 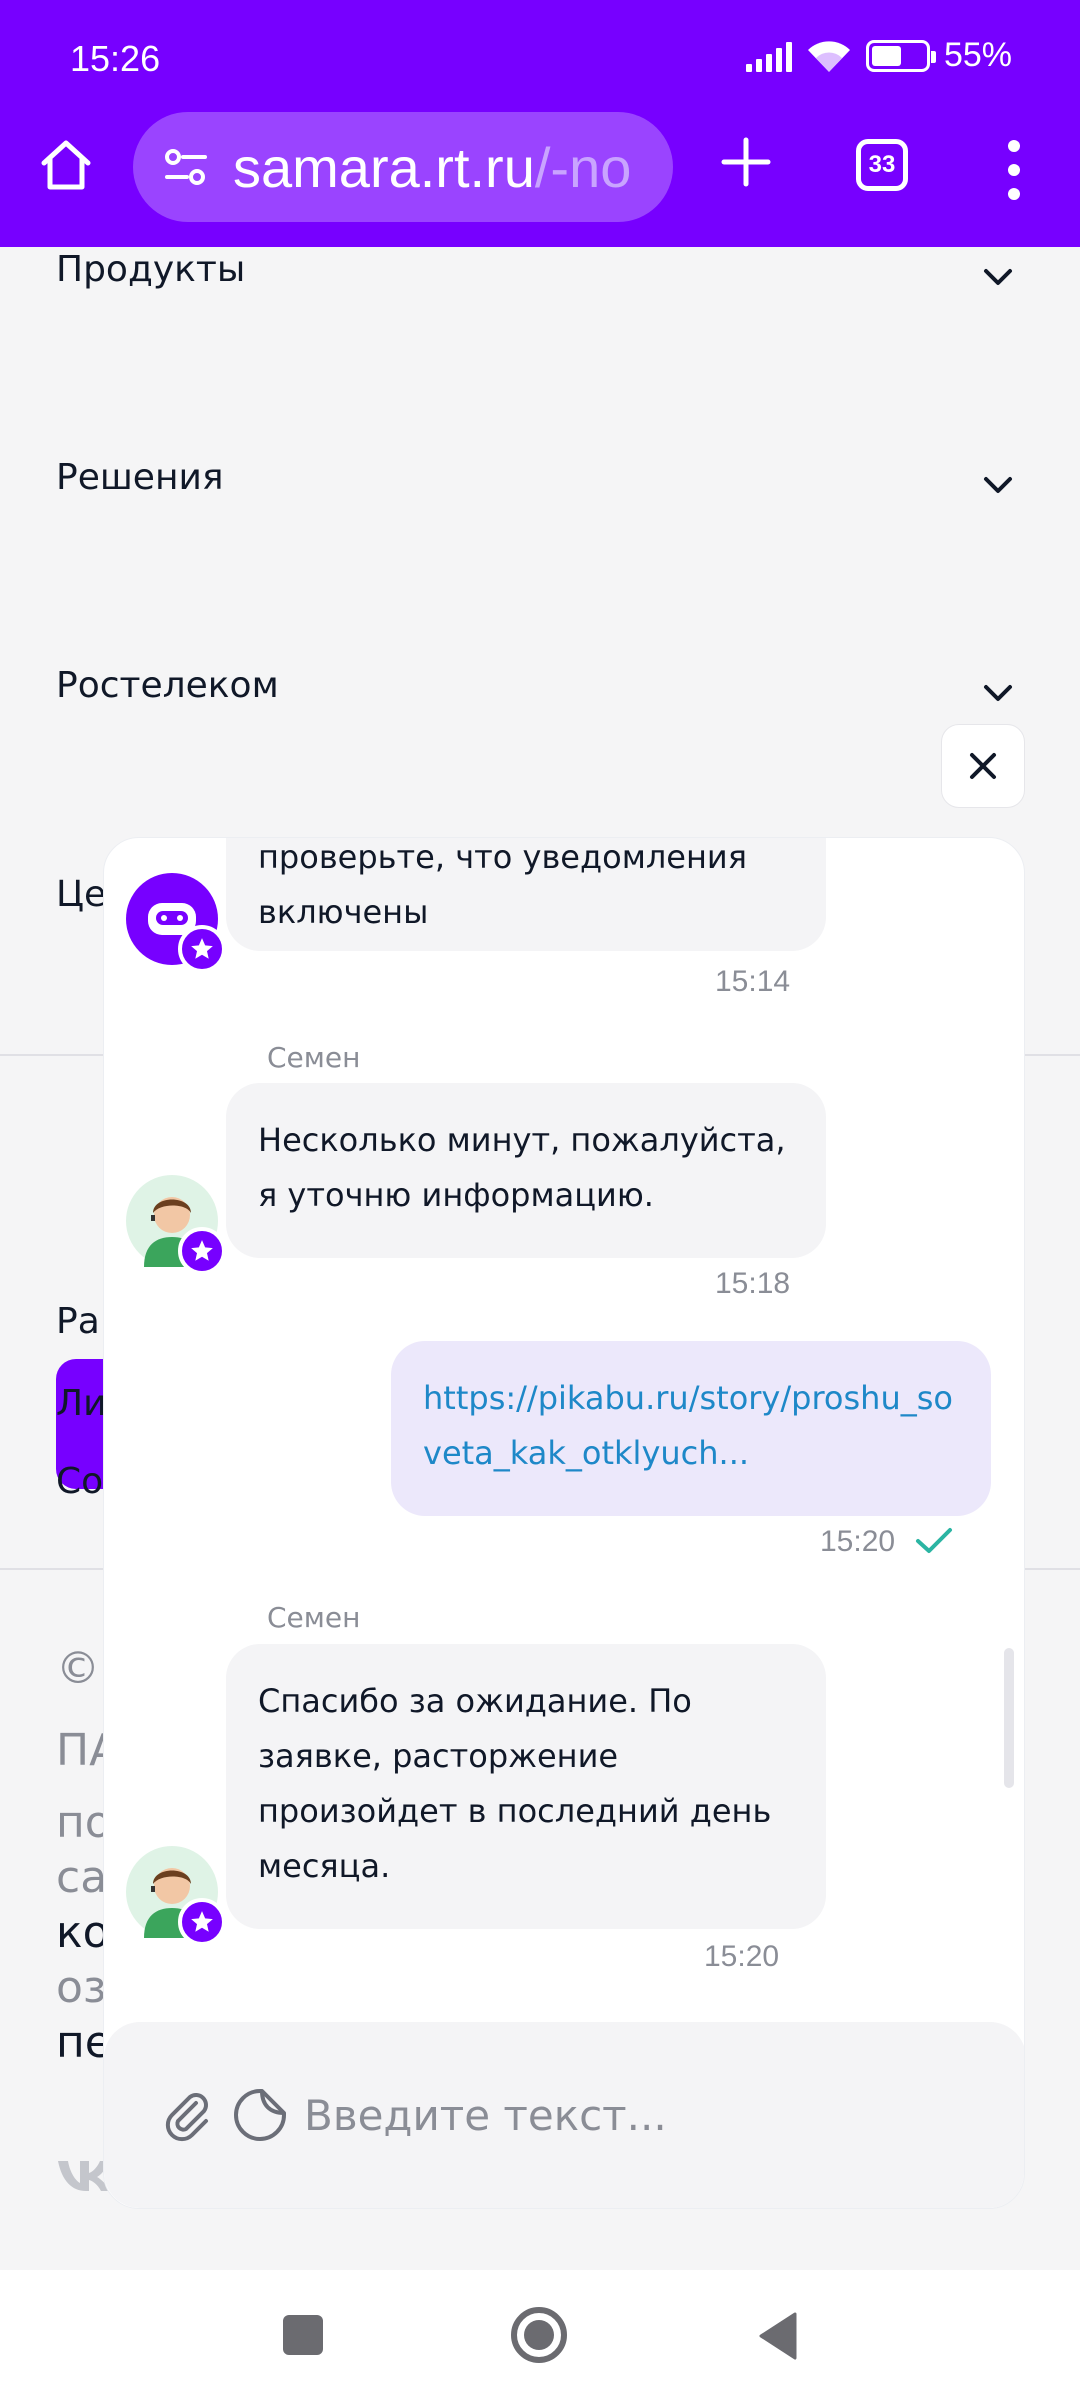 What do you see at coordinates (79, 1481) in the screenshot?
I see `footer-link: Со` at bounding box center [79, 1481].